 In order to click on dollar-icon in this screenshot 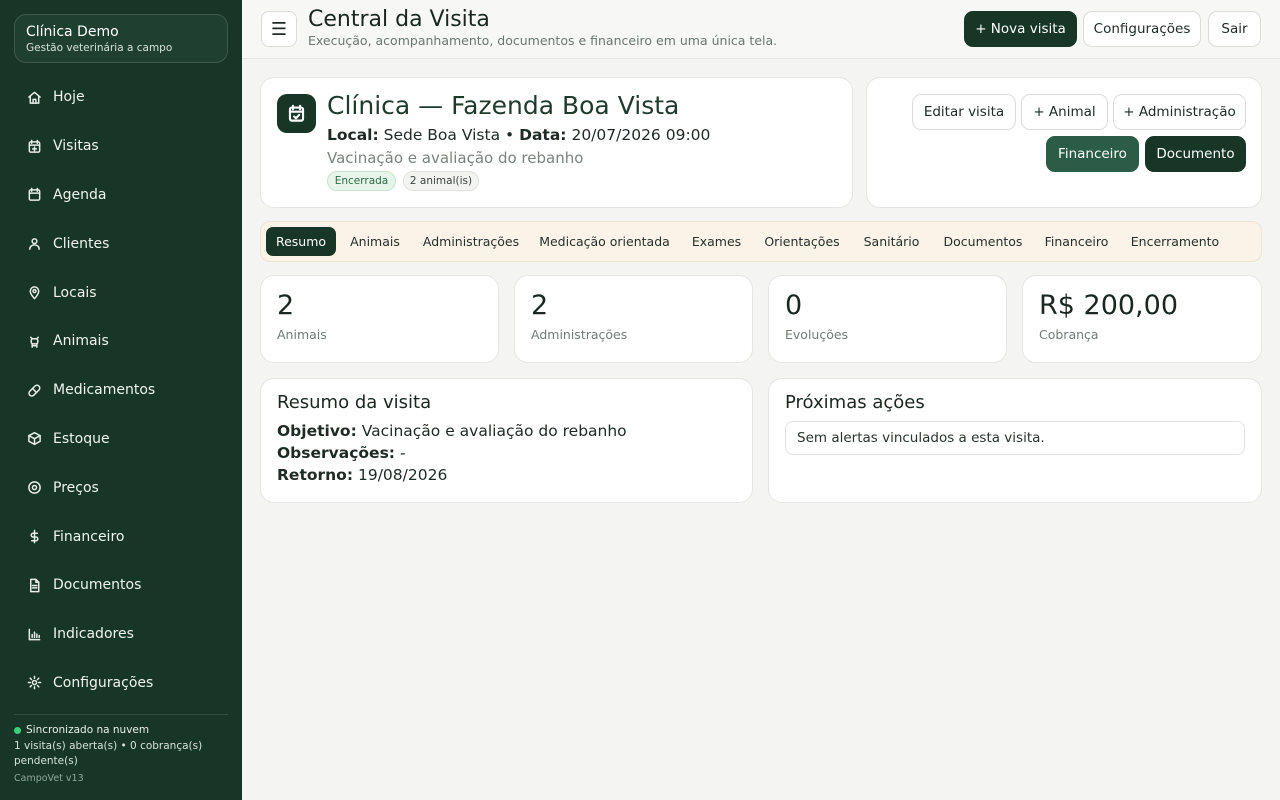, I will do `click(34, 537)`.